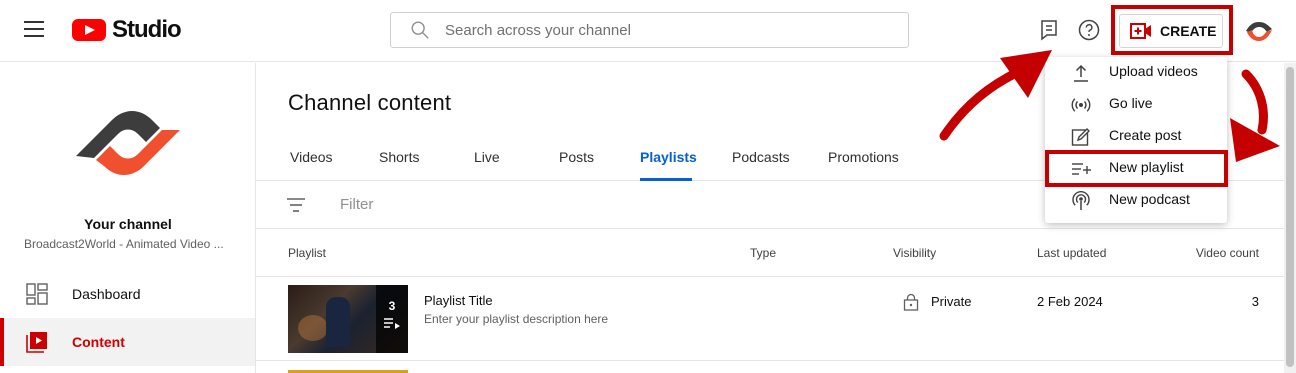 The image size is (1296, 373). I want to click on filter-icon, so click(296, 205).